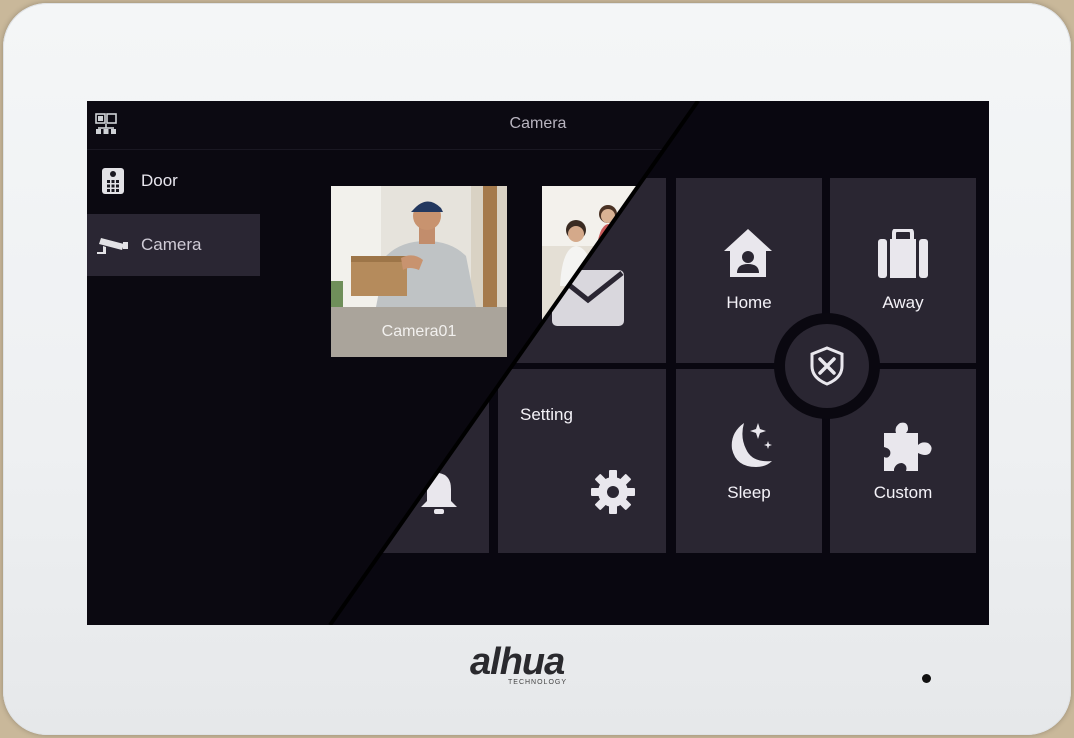 The height and width of the screenshot is (738, 1074). Describe the element at coordinates (903, 302) in the screenshot. I see `away-mode-label: Away` at that location.